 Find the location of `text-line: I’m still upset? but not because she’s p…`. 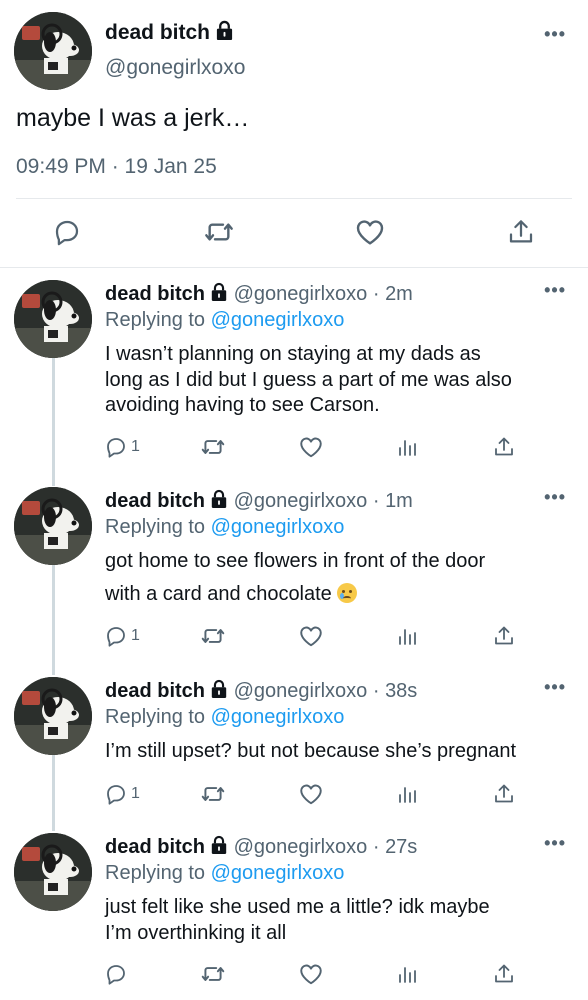

text-line: I’m still upset? but not because she’s p… is located at coordinates (310, 751).